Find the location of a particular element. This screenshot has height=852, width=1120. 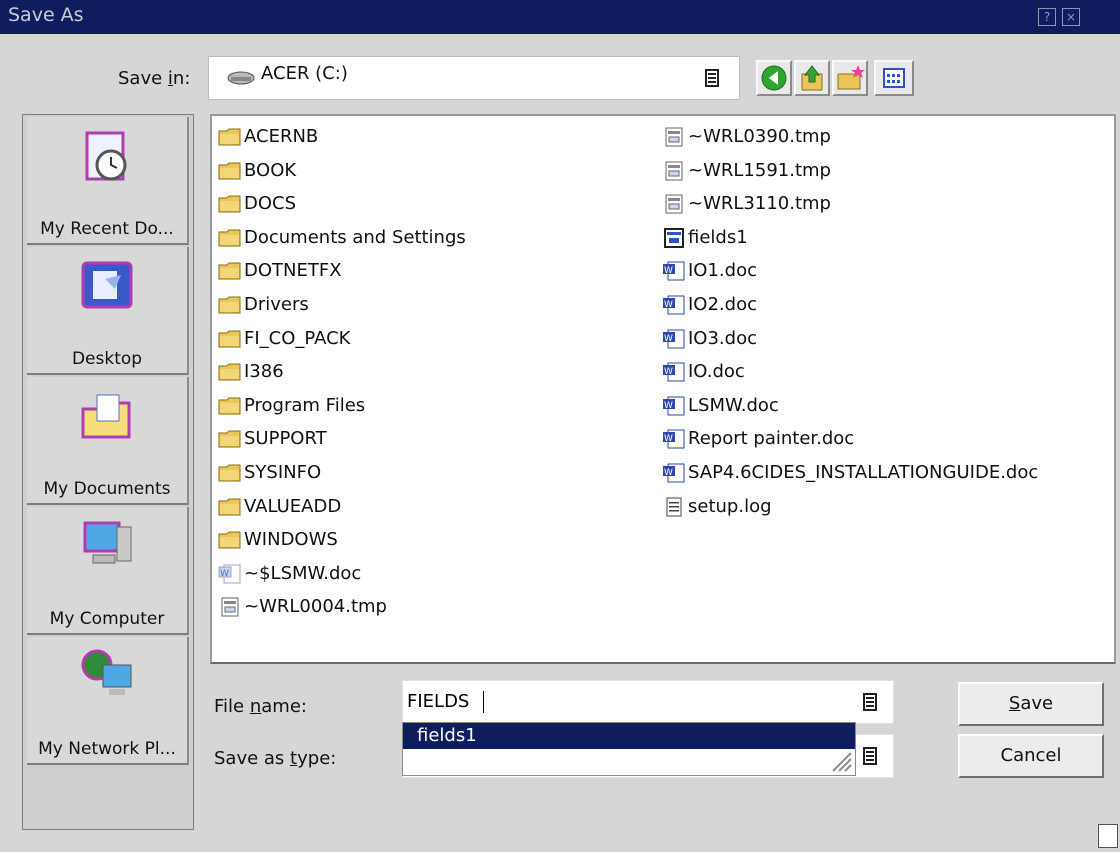

place-desktop: Desktop is located at coordinates (108, 311).